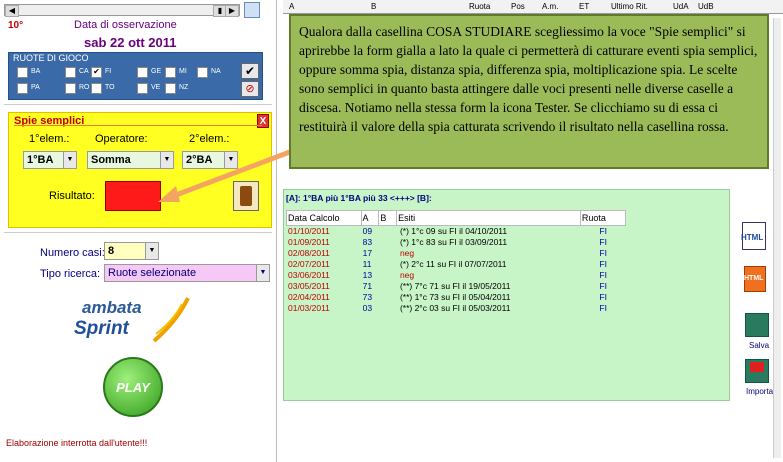  I want to click on tipo-ricerca-select: Ruote selezionate ▼, so click(187, 273).